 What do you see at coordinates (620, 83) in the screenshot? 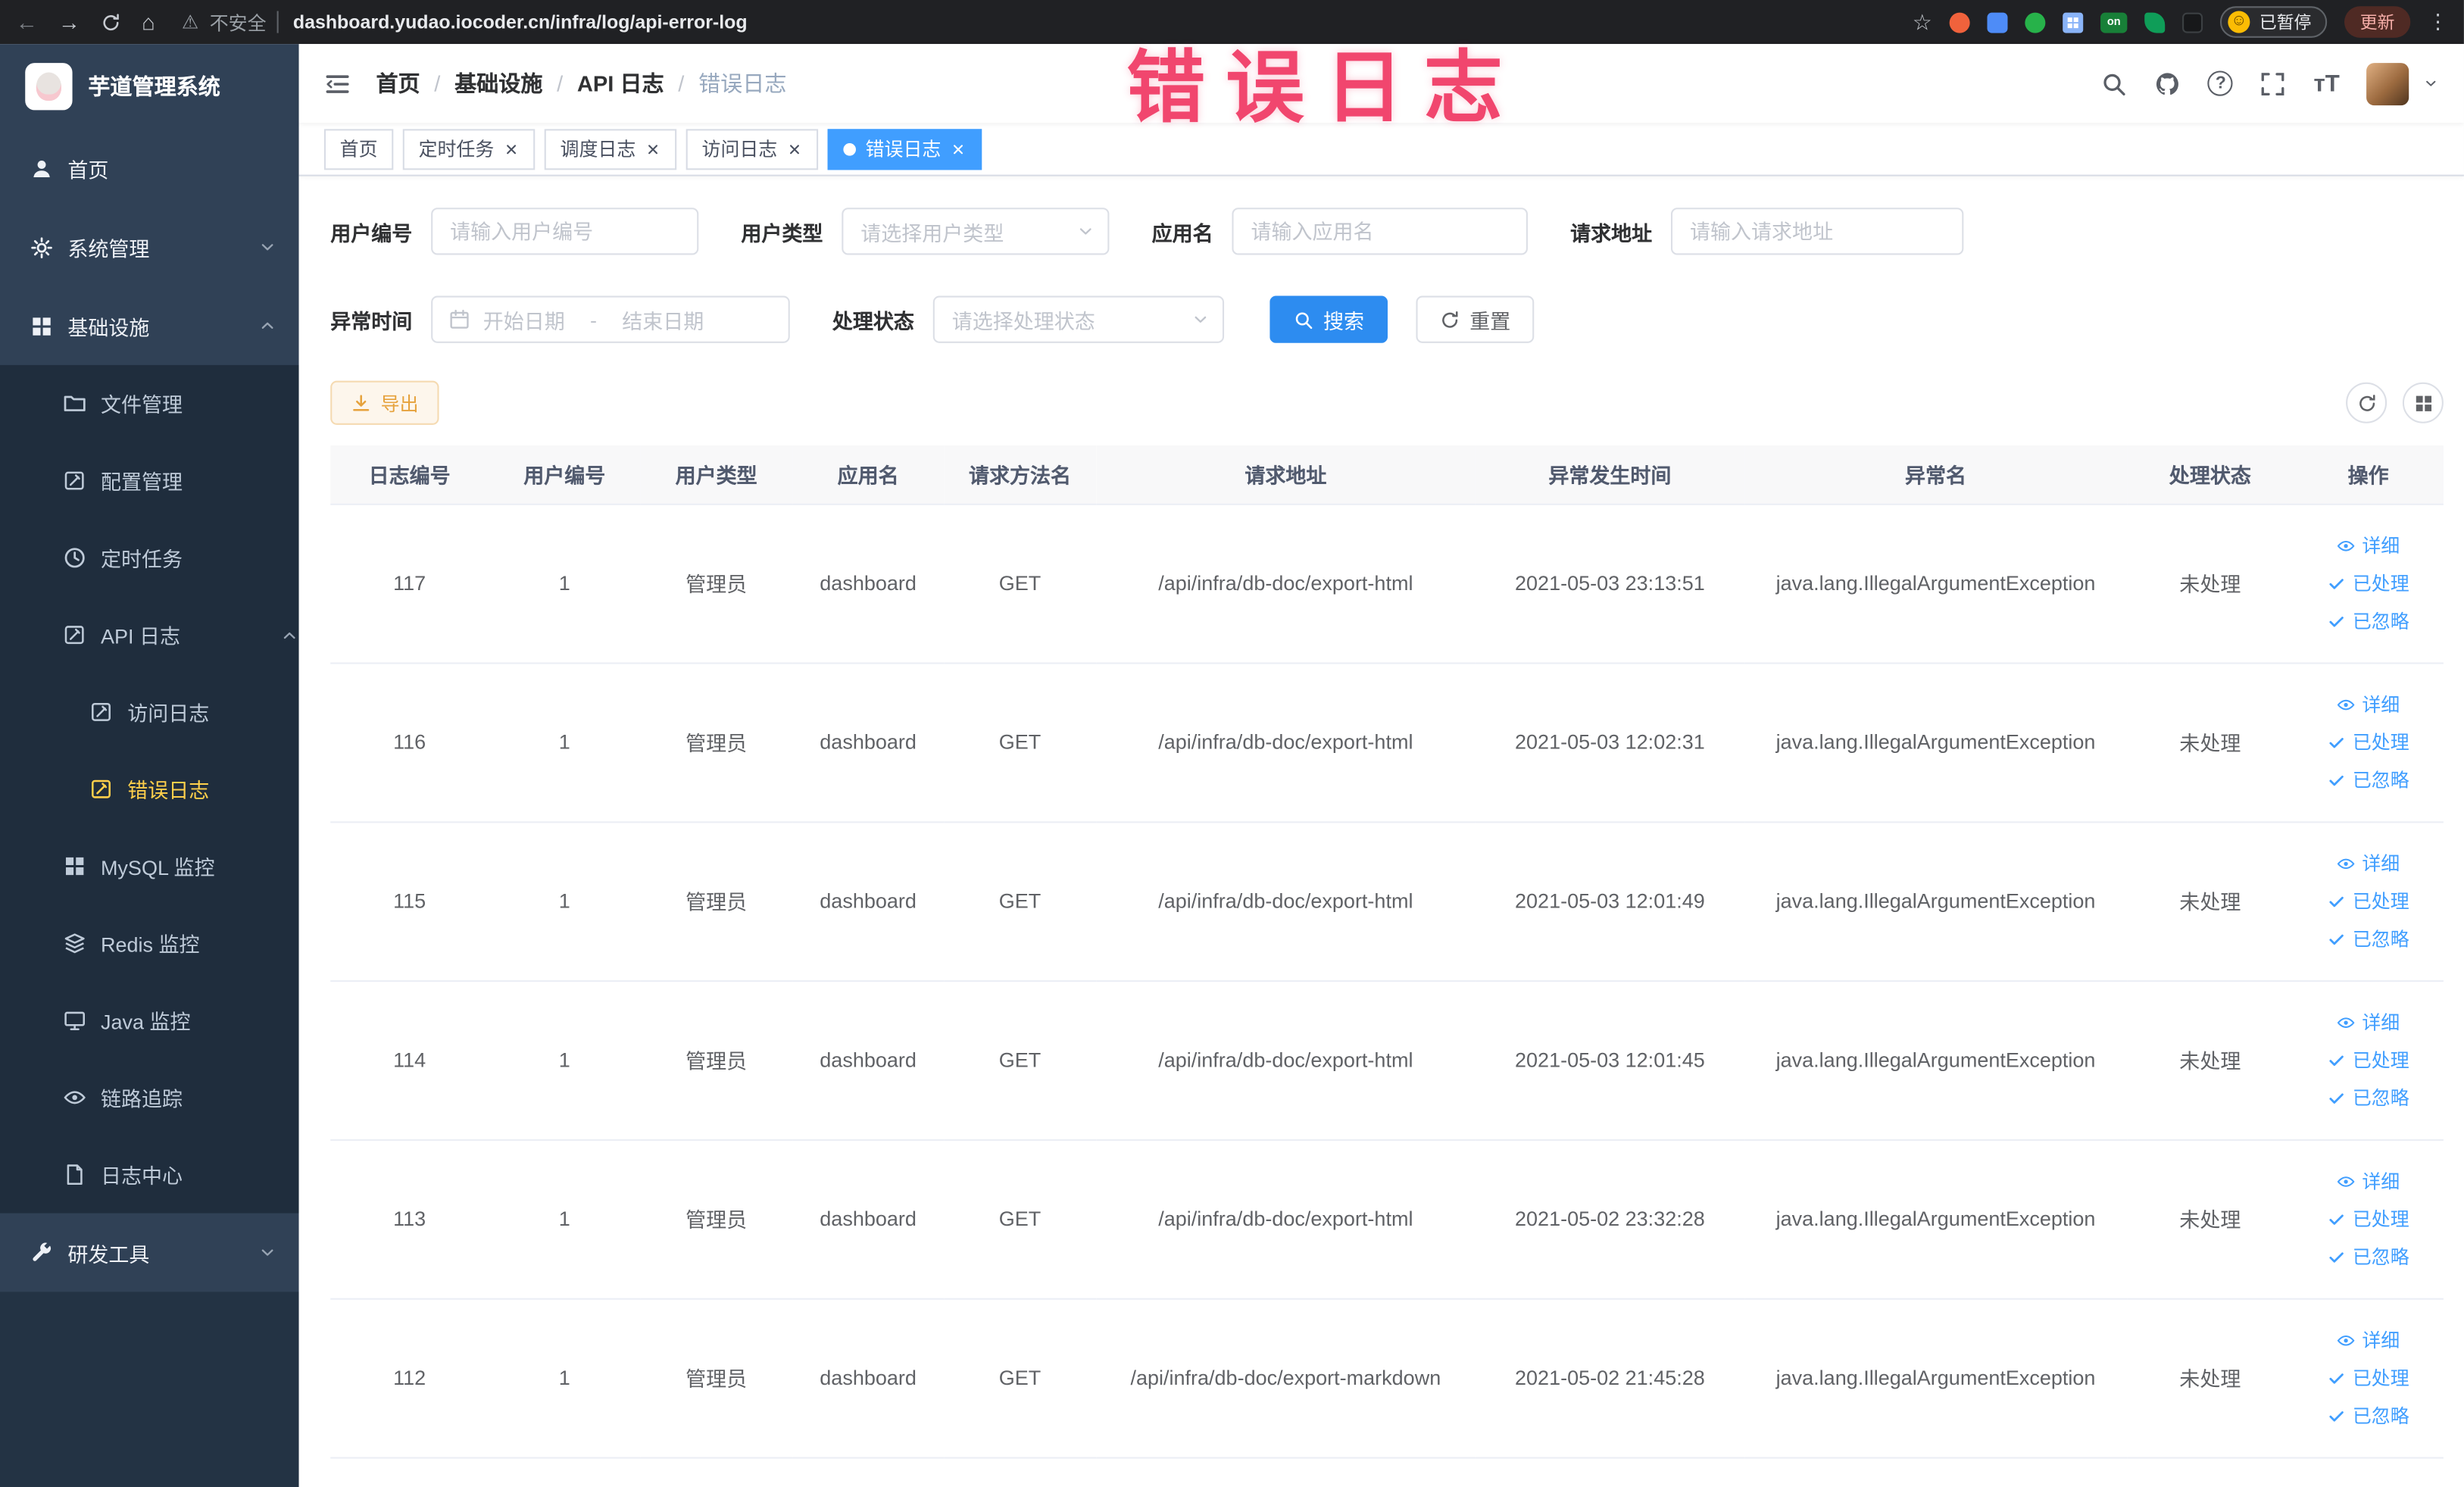
I see `breadcrumb-item: API 日志` at bounding box center [620, 83].